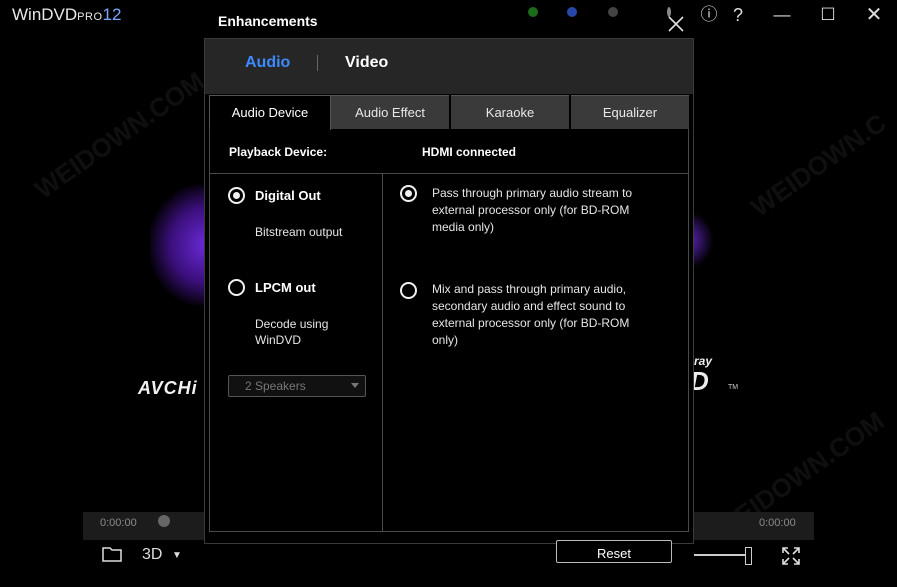 Image resolution: width=897 pixels, height=587 pixels. What do you see at coordinates (112, 14) in the screenshot?
I see `app-version: 12` at bounding box center [112, 14].